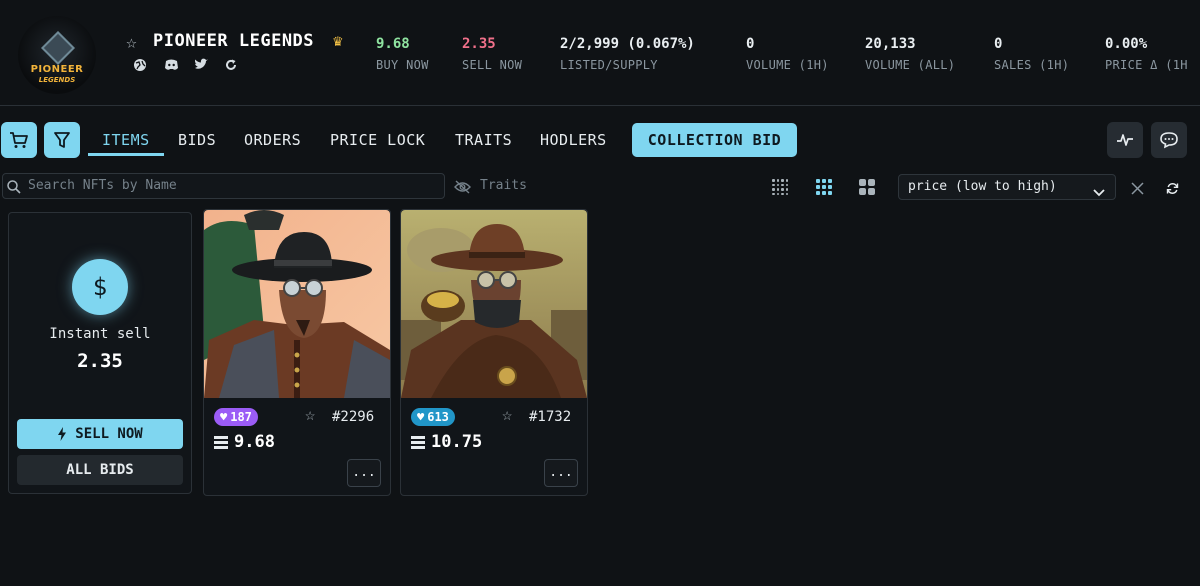 The image size is (1200, 586). I want to click on clear-icon, so click(1137, 189).